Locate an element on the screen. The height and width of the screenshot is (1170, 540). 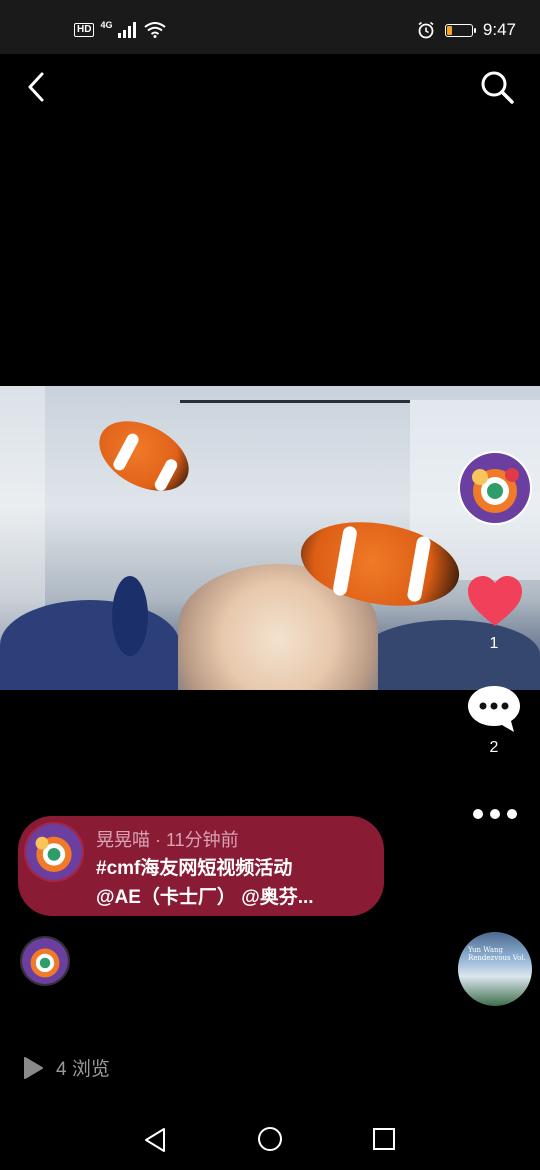
more-options-icon is located at coordinates (495, 814).